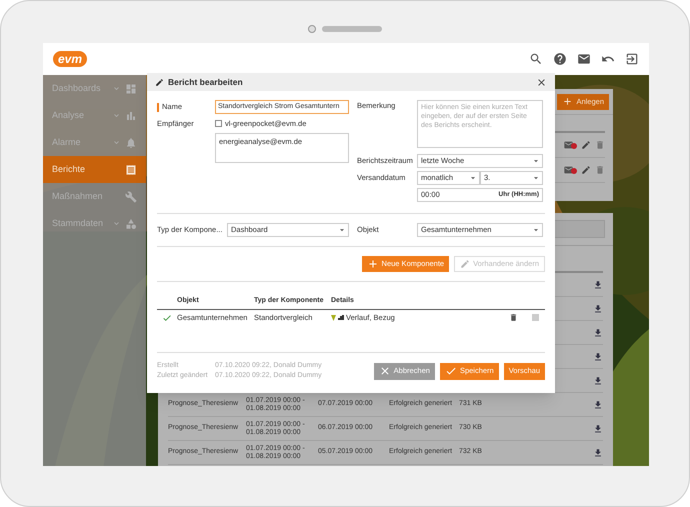  Describe the element at coordinates (450, 371) in the screenshot. I see `check-icon` at that location.